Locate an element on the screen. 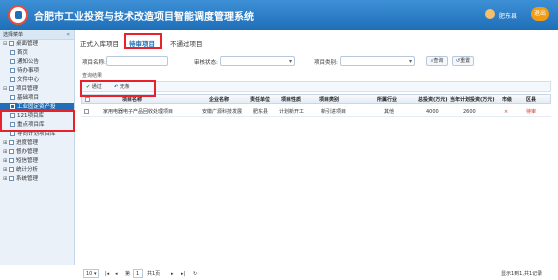 Image resolution: width=558 pixels, height=280 pixels. project-type-label: 项目类别: is located at coordinates (326, 63).